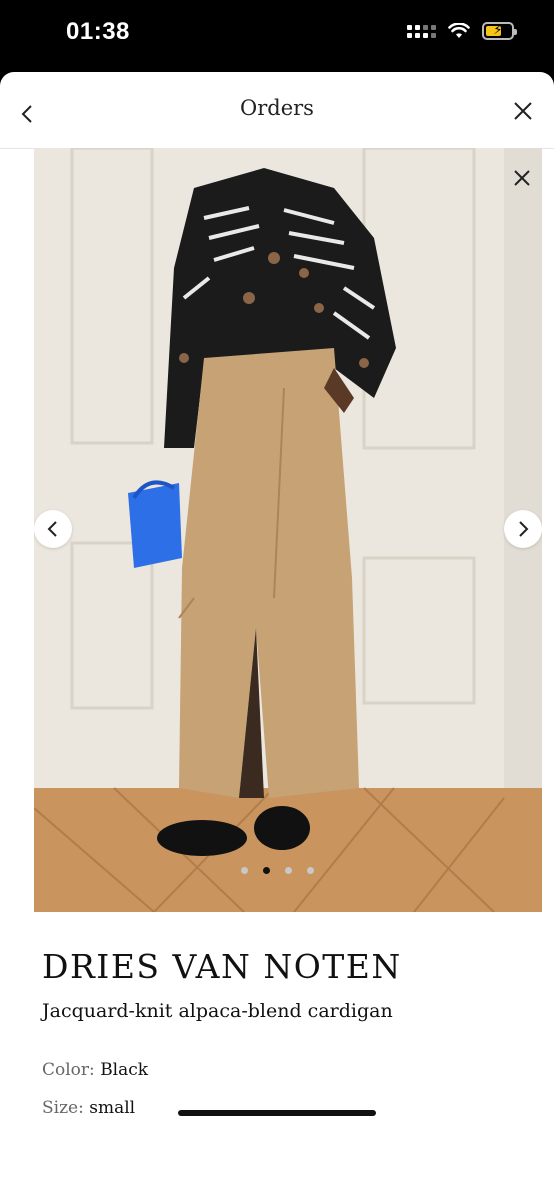  I want to click on color-value: Black, so click(124, 1070).